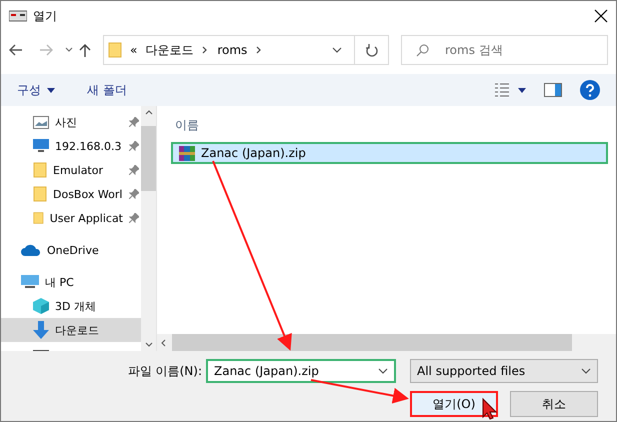 The image size is (617, 422). I want to click on help-icon, so click(590, 90).